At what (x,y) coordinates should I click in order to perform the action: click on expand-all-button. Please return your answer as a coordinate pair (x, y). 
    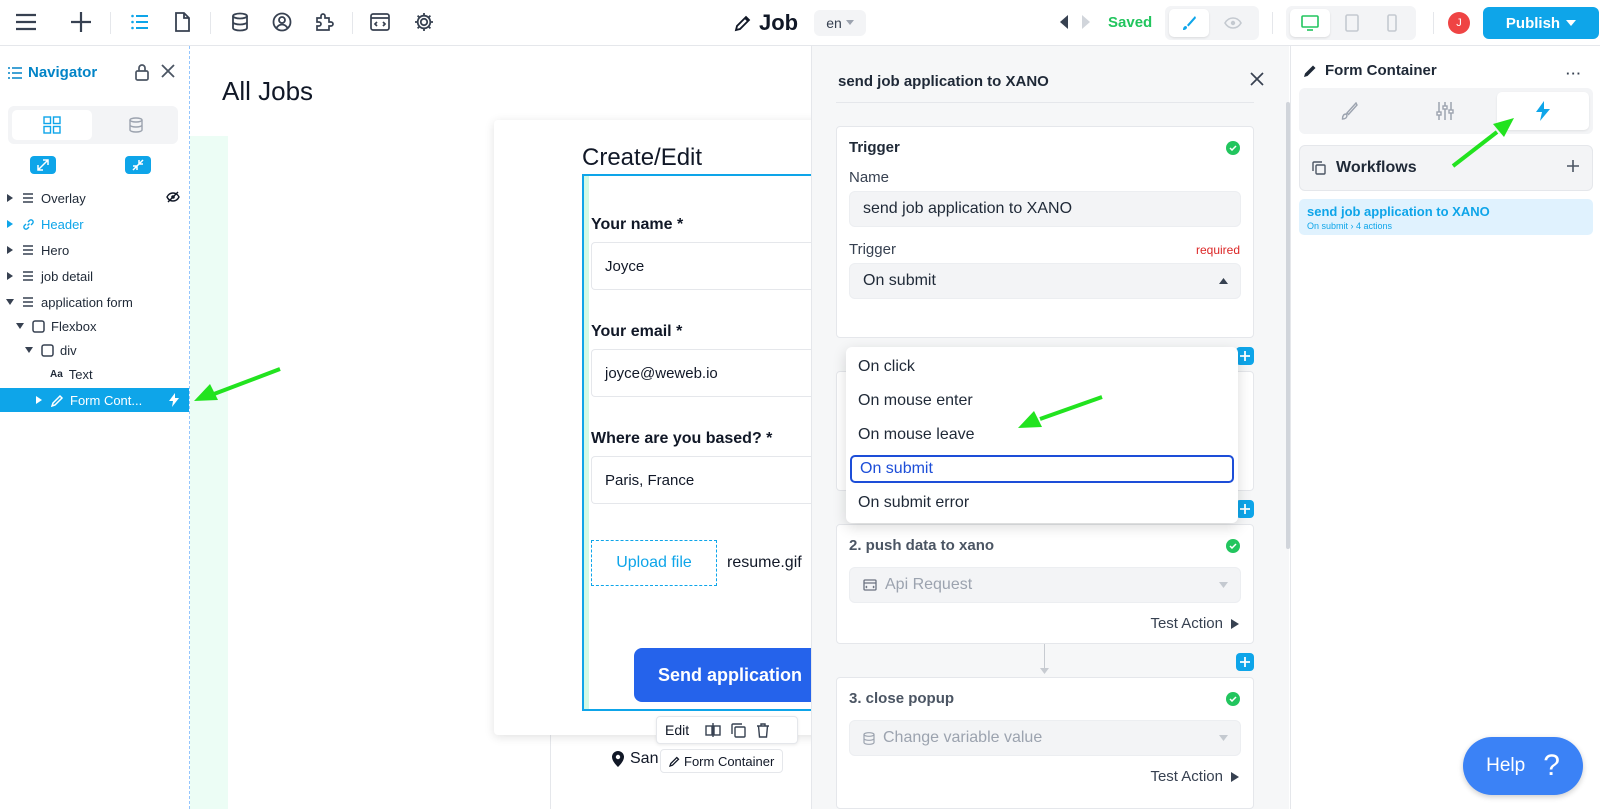
    Looking at the image, I should click on (43, 165).